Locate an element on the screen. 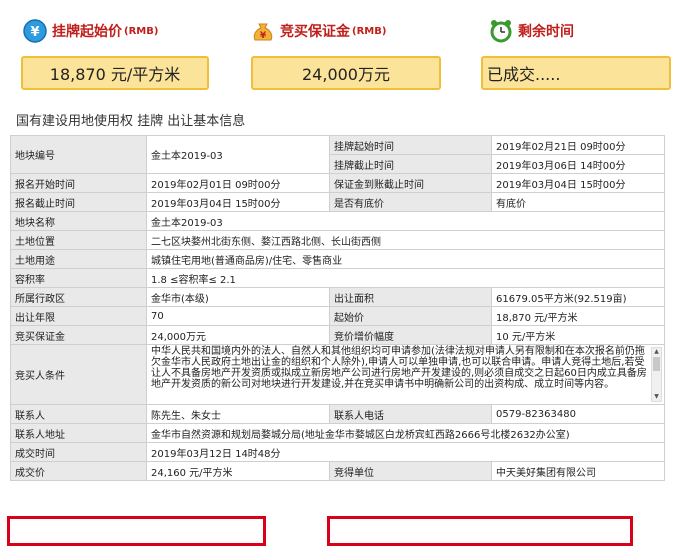 This screenshot has height=549, width=700. deal-price-highlight is located at coordinates (136, 531).